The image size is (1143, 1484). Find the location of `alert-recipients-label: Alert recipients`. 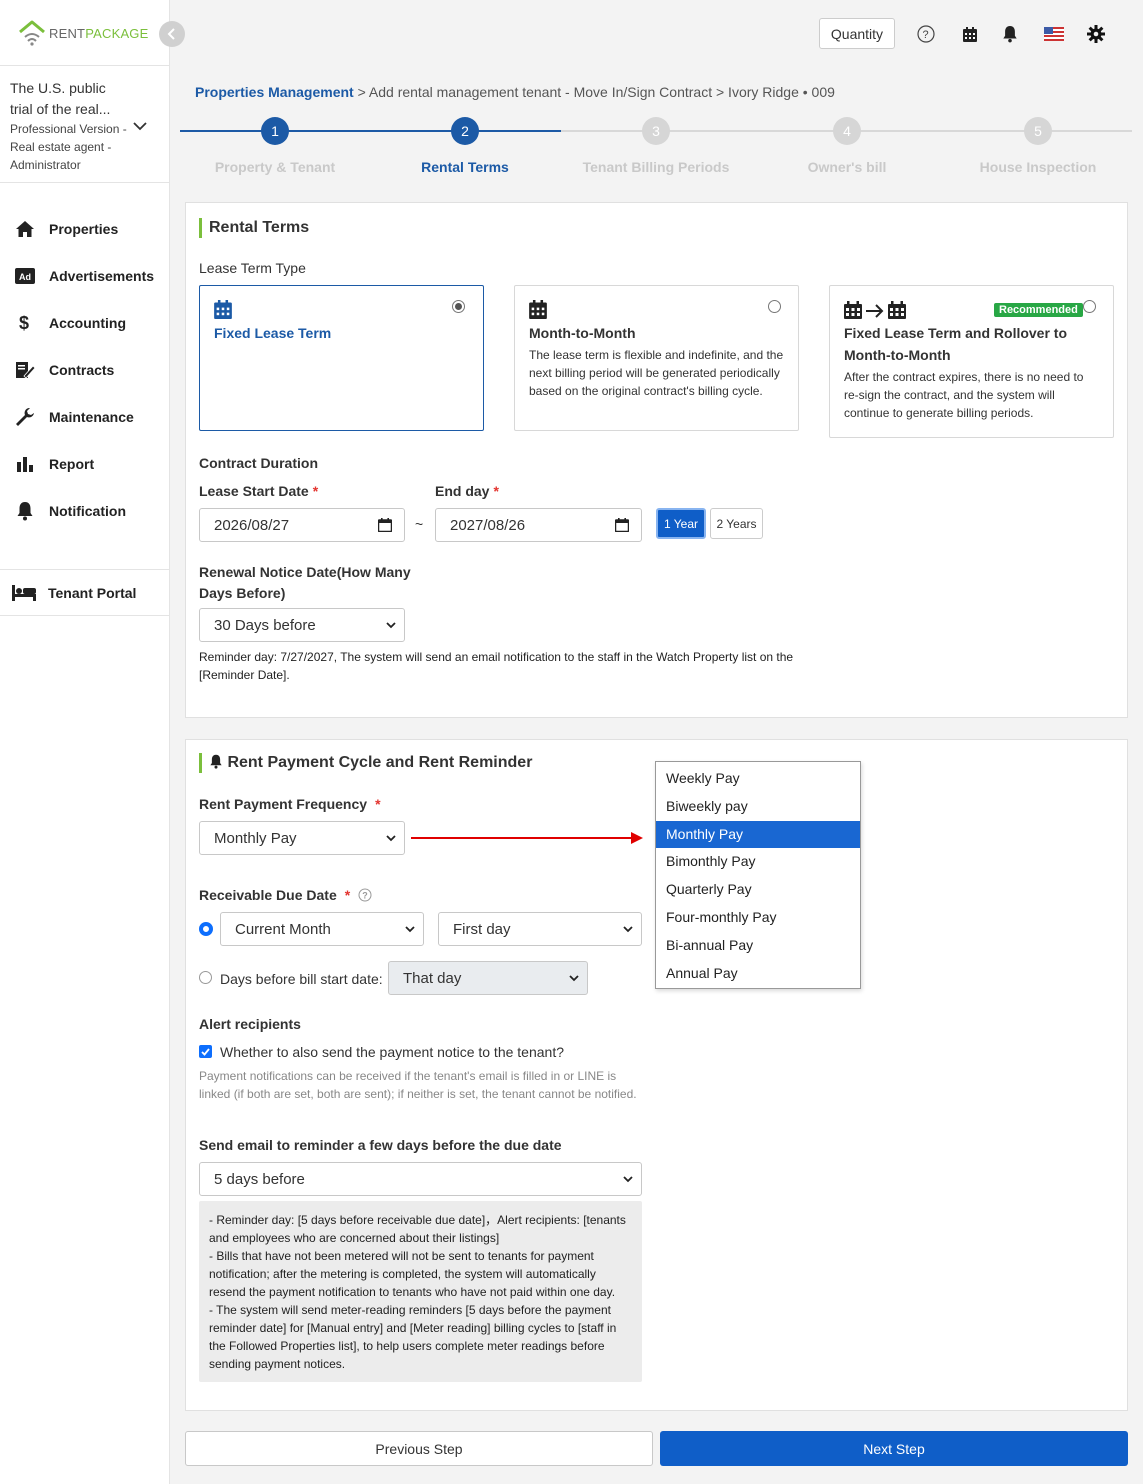

alert-recipients-label: Alert recipients is located at coordinates (250, 1024).